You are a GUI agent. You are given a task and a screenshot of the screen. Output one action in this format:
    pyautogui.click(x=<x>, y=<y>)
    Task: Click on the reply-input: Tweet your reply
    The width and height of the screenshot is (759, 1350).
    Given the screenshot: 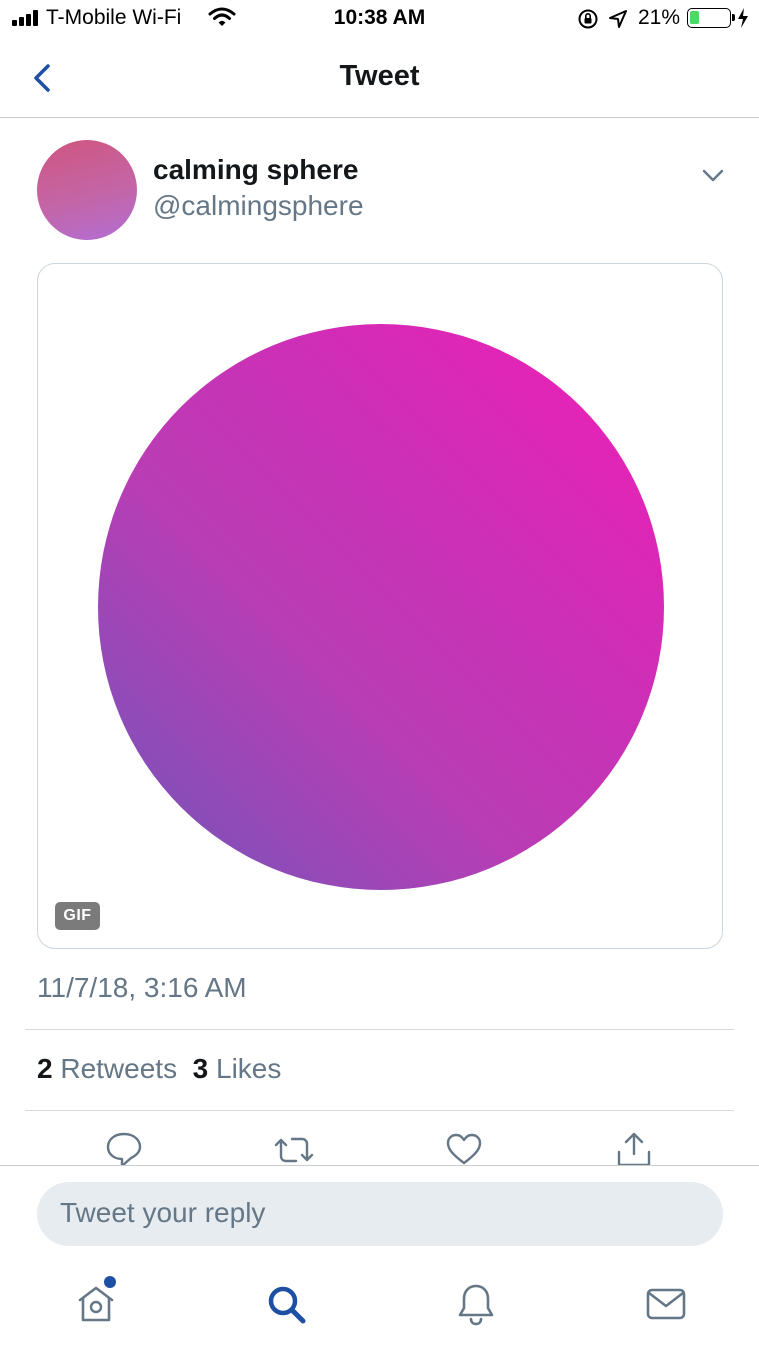 What is the action you would take?
    pyautogui.click(x=380, y=1214)
    